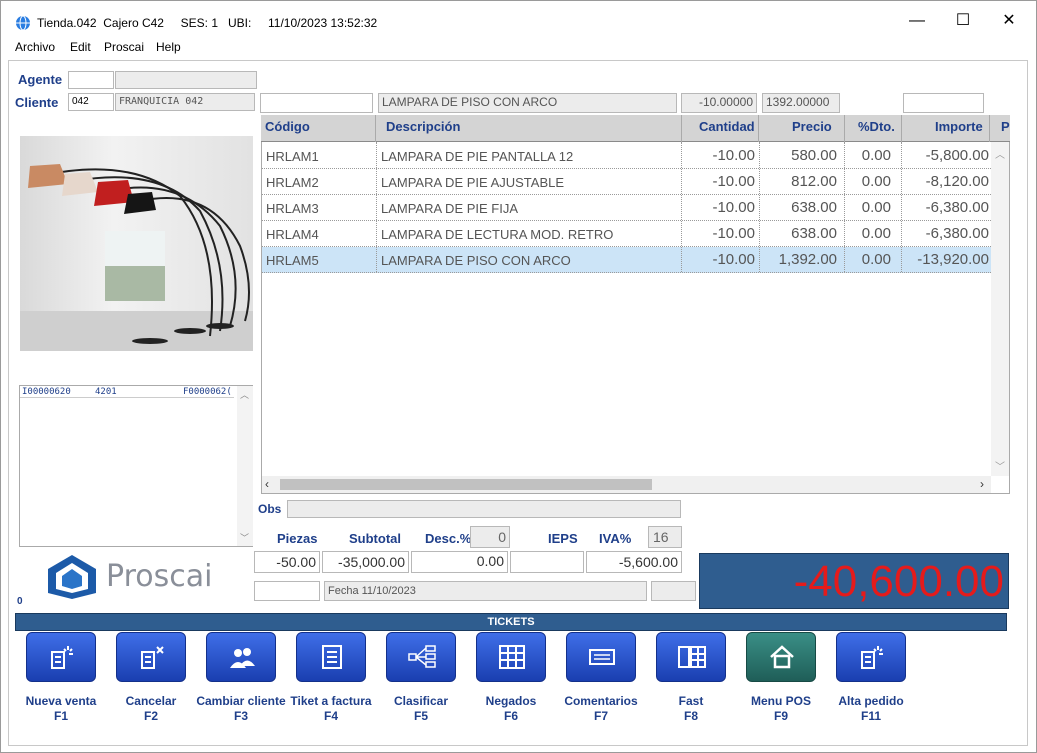 The image size is (1037, 753). I want to click on function-key: F9, so click(780, 716).